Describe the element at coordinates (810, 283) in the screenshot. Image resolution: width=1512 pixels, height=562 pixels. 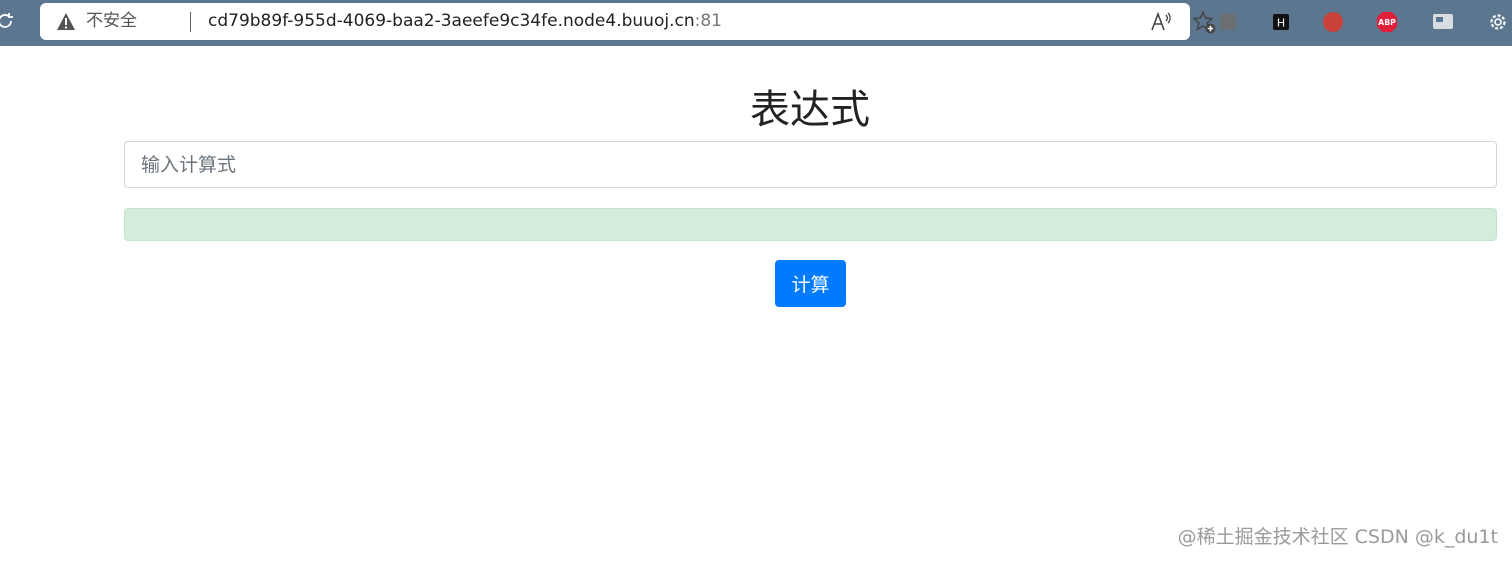
I see `calculate-button: 计算` at that location.